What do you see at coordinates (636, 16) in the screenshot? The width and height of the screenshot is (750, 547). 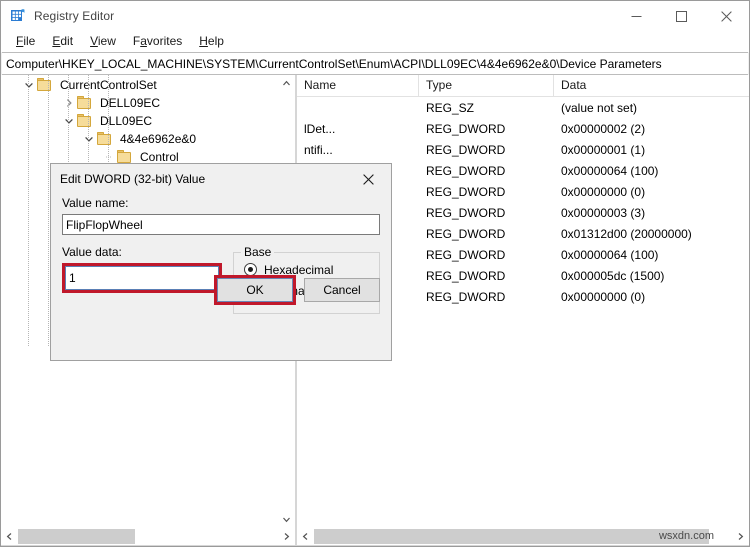 I see `minimize-button` at bounding box center [636, 16].